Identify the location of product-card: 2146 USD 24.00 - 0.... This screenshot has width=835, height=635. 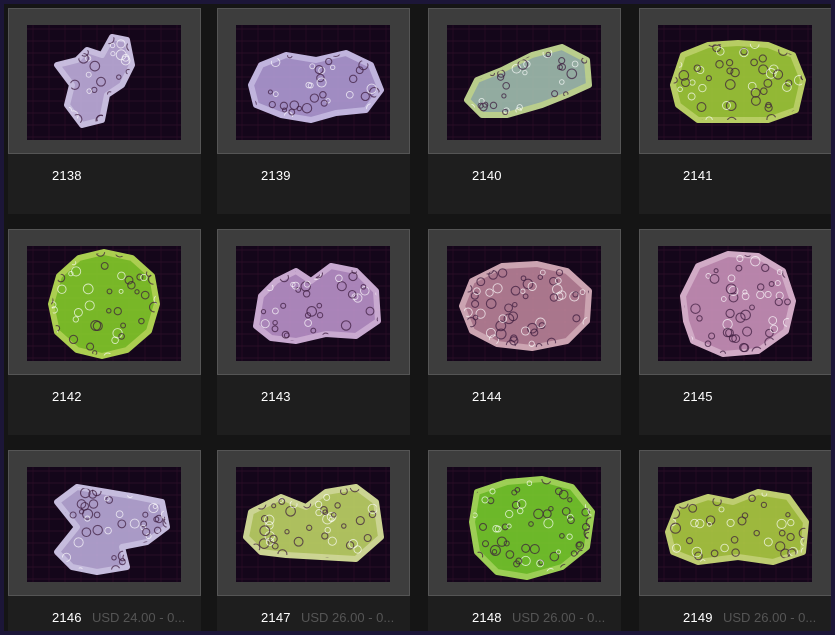
(104, 540).